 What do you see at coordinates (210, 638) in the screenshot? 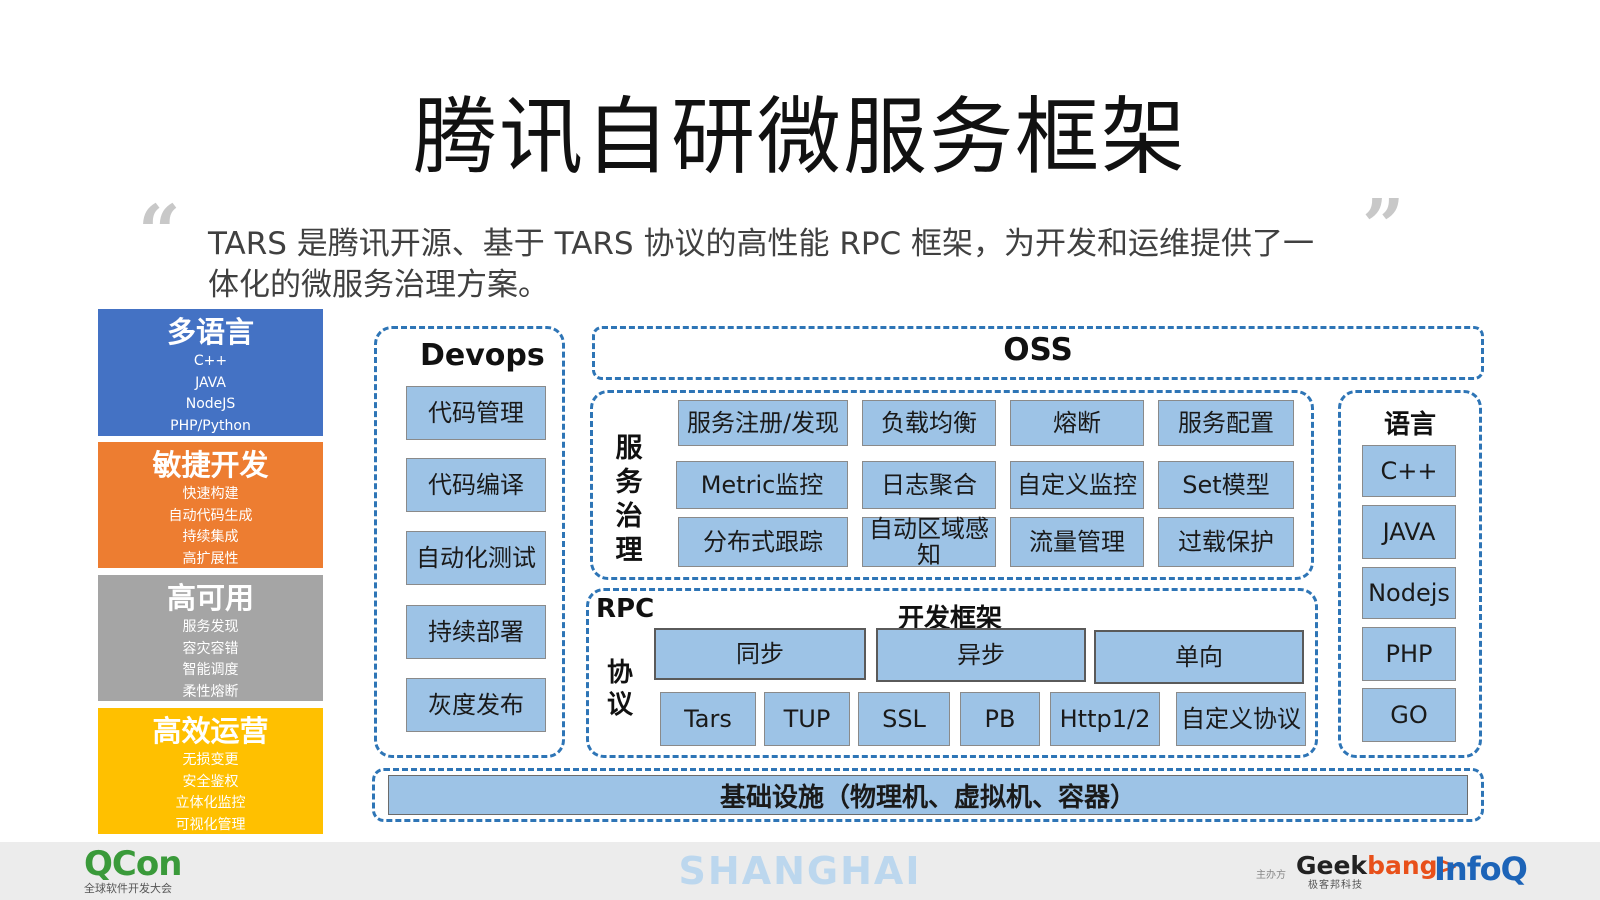
I see `feature-panel-high-availability: 高可用 服务发现 容灾容错 智能调度 柔性熔断` at bounding box center [210, 638].